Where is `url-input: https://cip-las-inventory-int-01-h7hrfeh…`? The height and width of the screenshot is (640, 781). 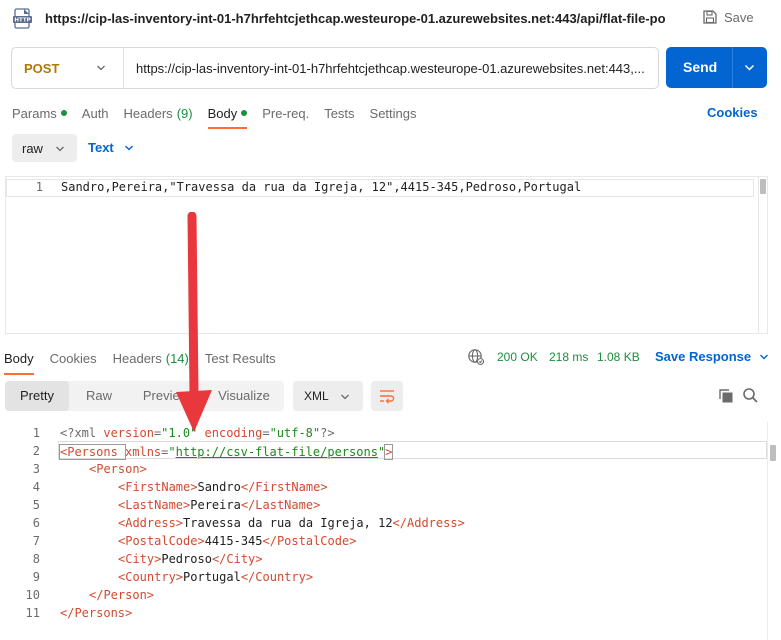 url-input: https://cip-las-inventory-int-01-h7hrfeh… is located at coordinates (394, 68).